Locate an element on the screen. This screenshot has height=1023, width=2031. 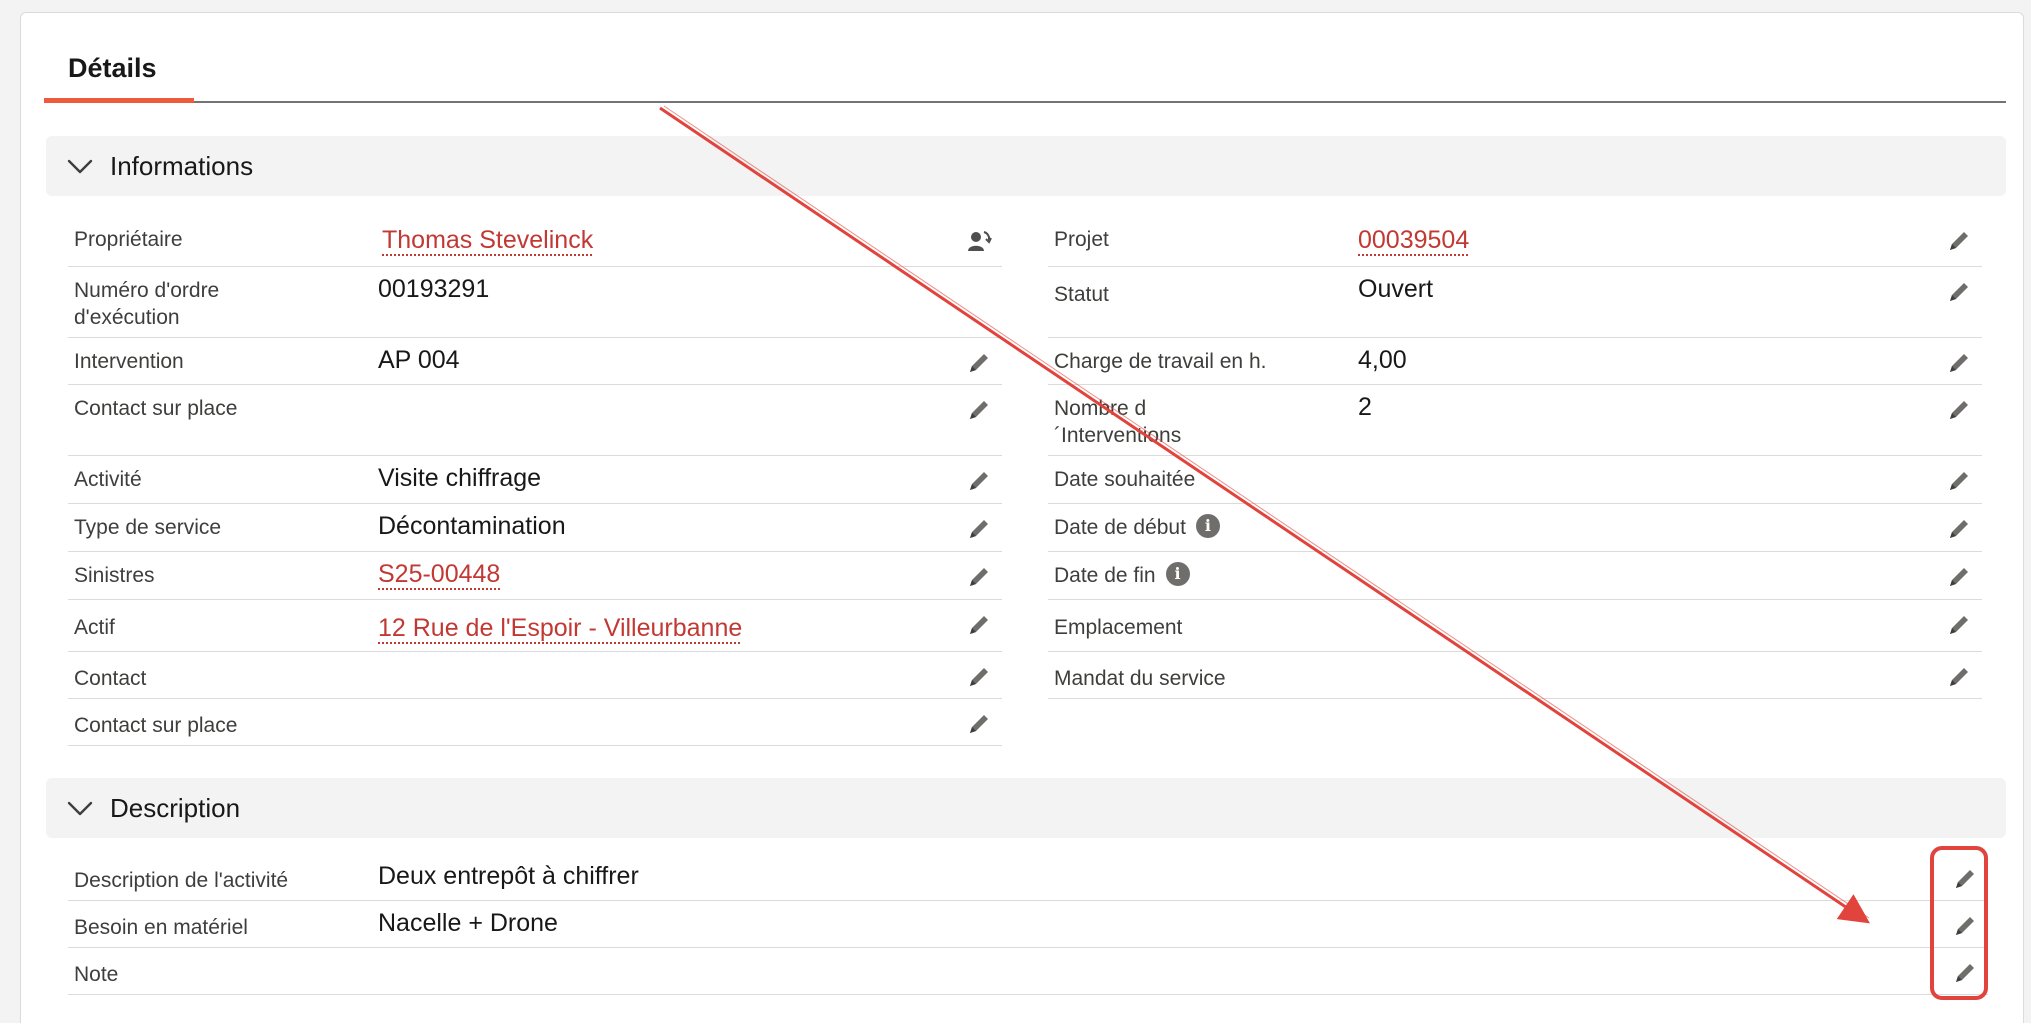
field-activite: Activité Visite chiffrage is located at coordinates (535, 480).